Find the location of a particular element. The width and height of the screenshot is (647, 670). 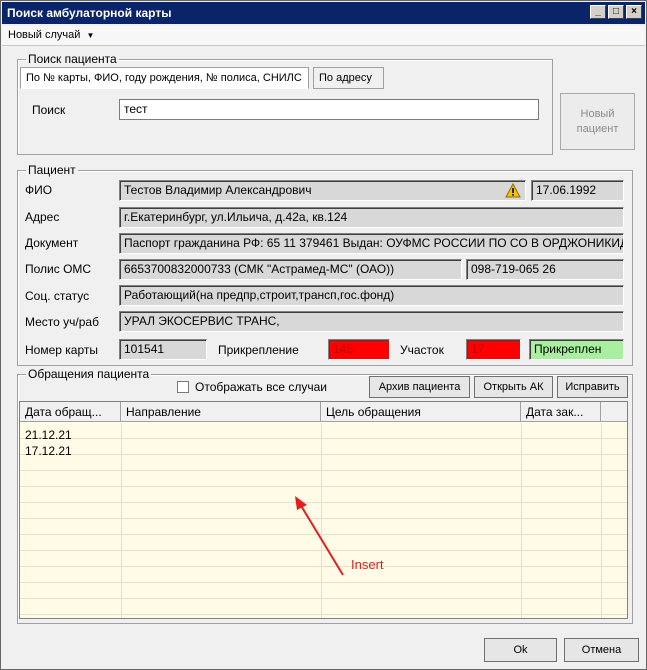

fio-field: Тестов Владимир Александрович is located at coordinates (322, 190).